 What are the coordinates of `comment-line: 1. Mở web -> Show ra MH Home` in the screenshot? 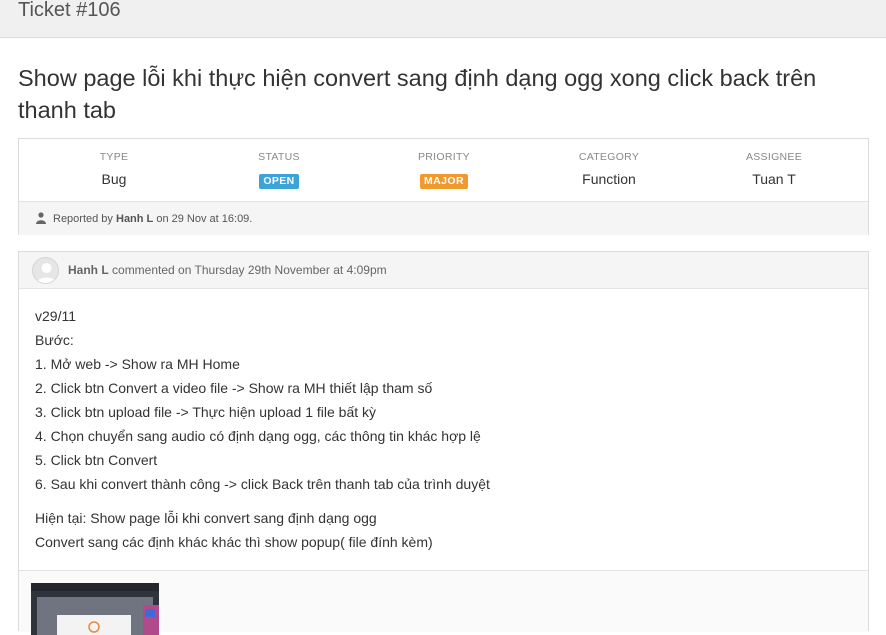 It's located at (137, 364).